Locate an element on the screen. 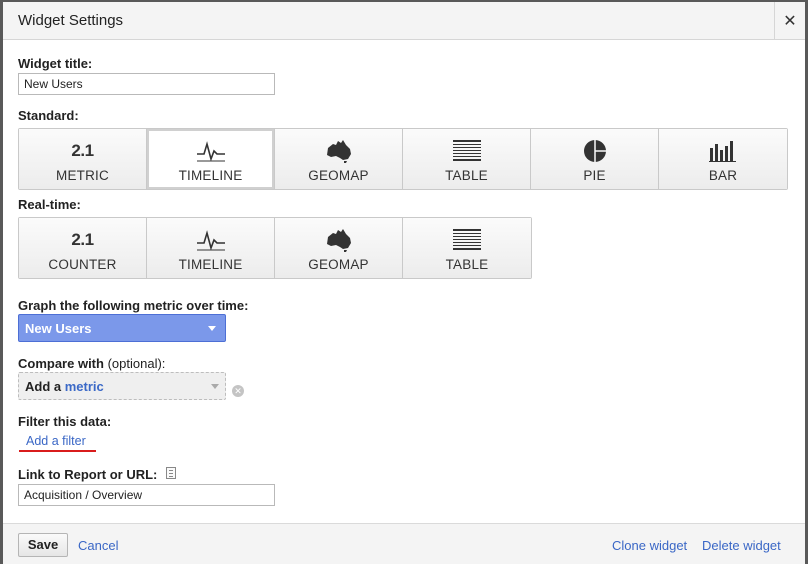  pie-icon is located at coordinates (594, 151).